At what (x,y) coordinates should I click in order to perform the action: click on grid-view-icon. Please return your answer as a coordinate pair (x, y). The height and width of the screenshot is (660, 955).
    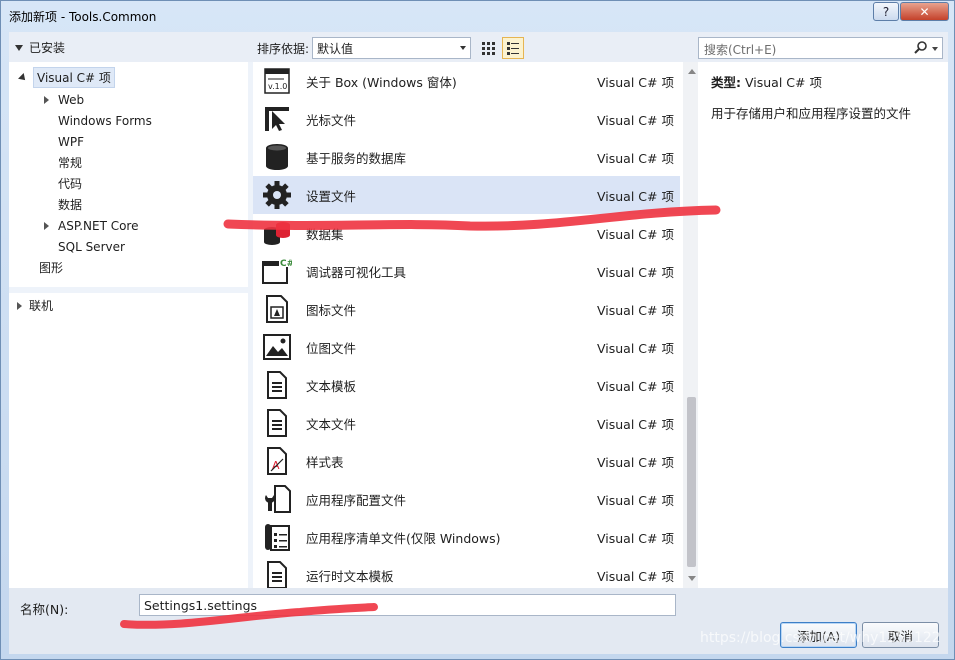
    Looking at the image, I should click on (488, 48).